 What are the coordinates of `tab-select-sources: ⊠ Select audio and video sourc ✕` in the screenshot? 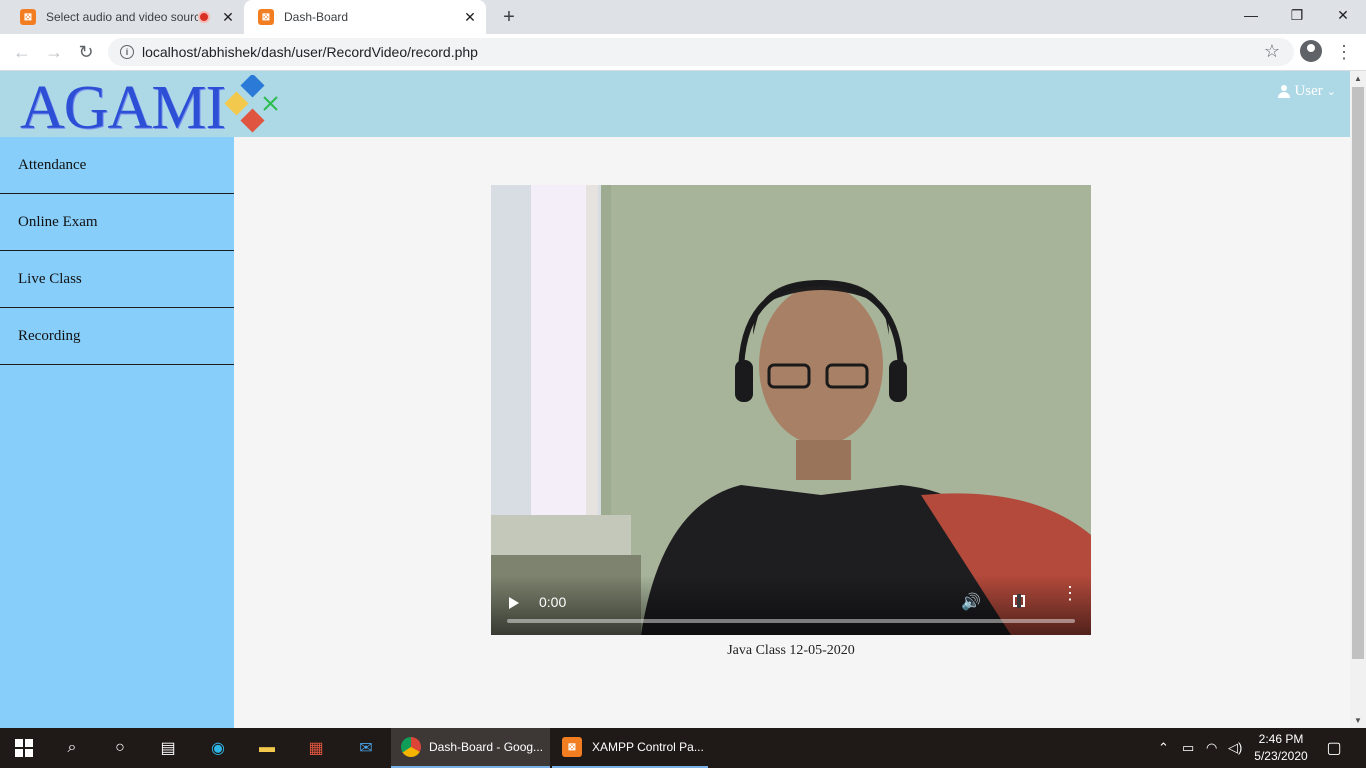 It's located at (126, 17).